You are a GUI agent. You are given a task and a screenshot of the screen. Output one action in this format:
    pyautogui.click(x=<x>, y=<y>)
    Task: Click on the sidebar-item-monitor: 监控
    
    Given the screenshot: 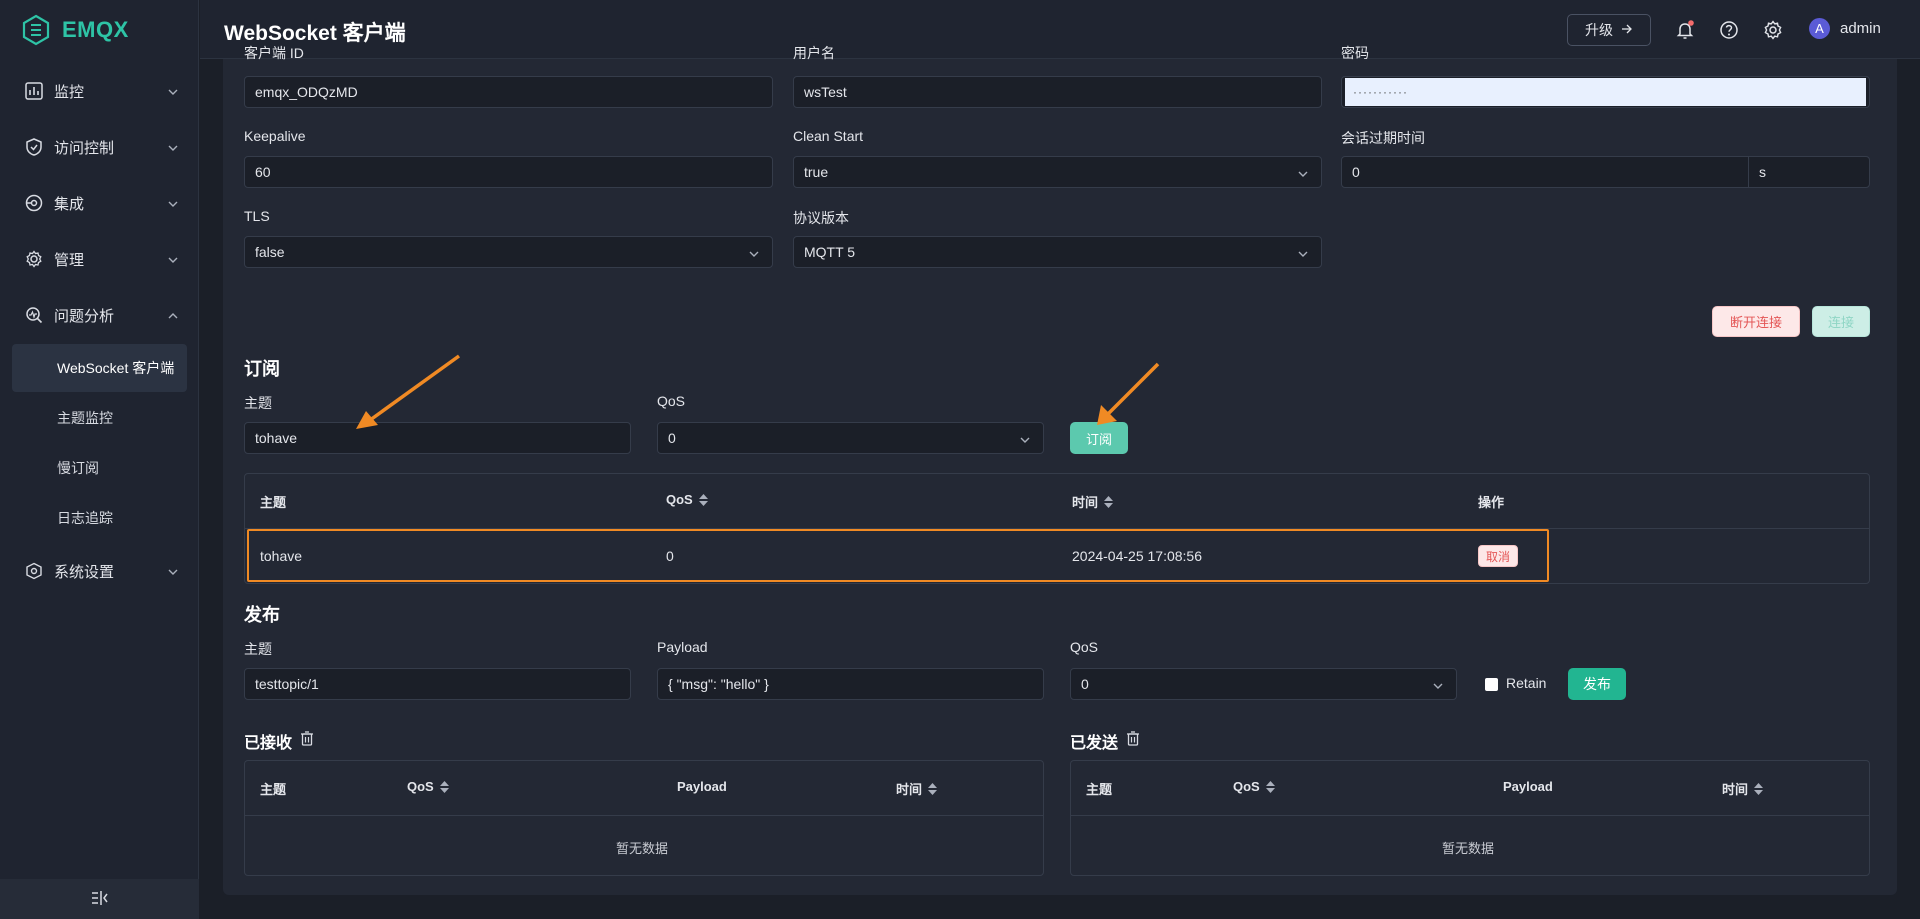 What is the action you would take?
    pyautogui.click(x=99, y=91)
    